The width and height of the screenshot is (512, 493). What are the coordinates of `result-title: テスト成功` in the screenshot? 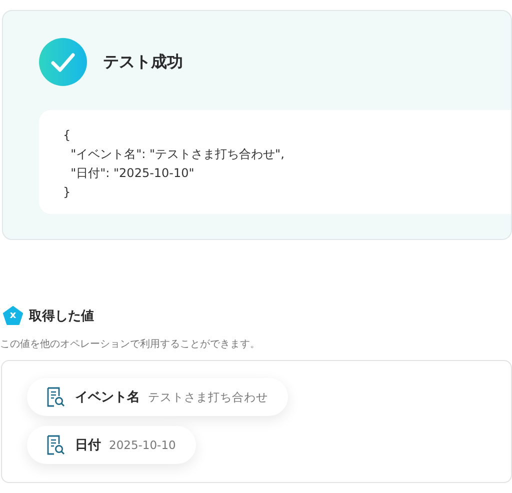 It's located at (143, 62).